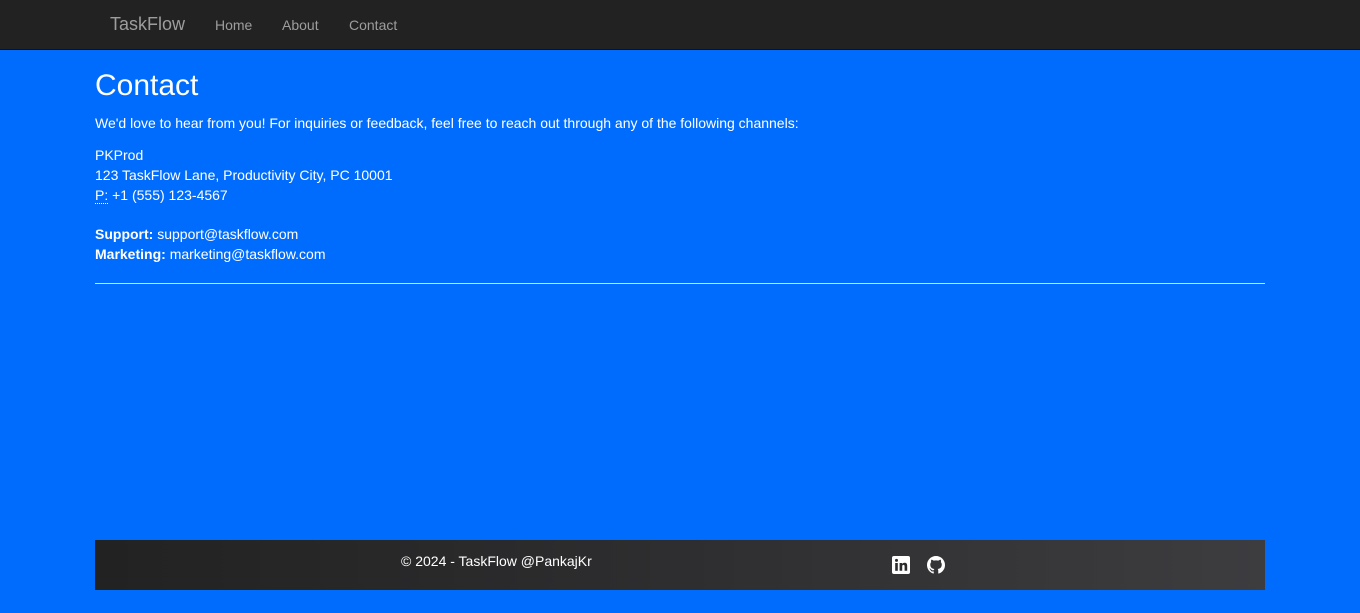 This screenshot has width=1360, height=613. Describe the element at coordinates (300, 25) in the screenshot. I see `nav-link-about: About` at that location.